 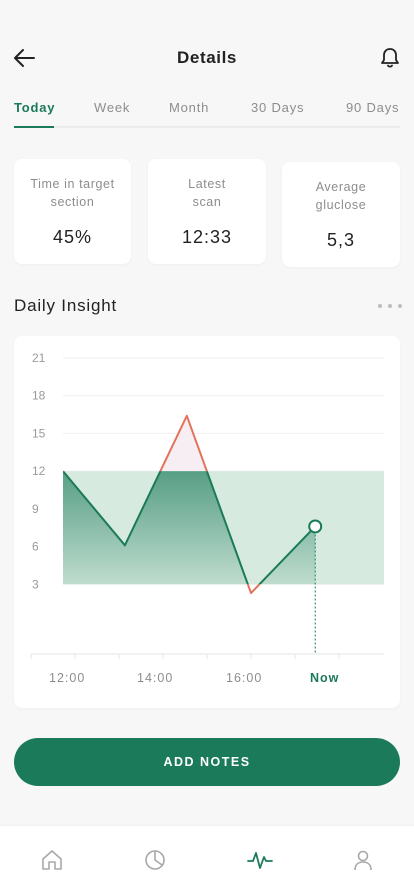 I want to click on tab-week: Week, so click(x=112, y=107).